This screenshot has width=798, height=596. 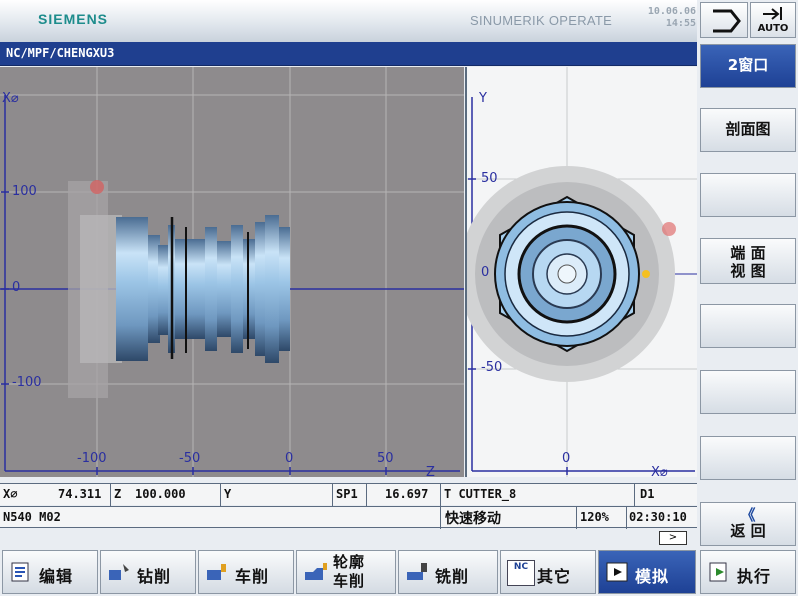 I want to click on motion-mode: 快速移动, so click(x=473, y=519).